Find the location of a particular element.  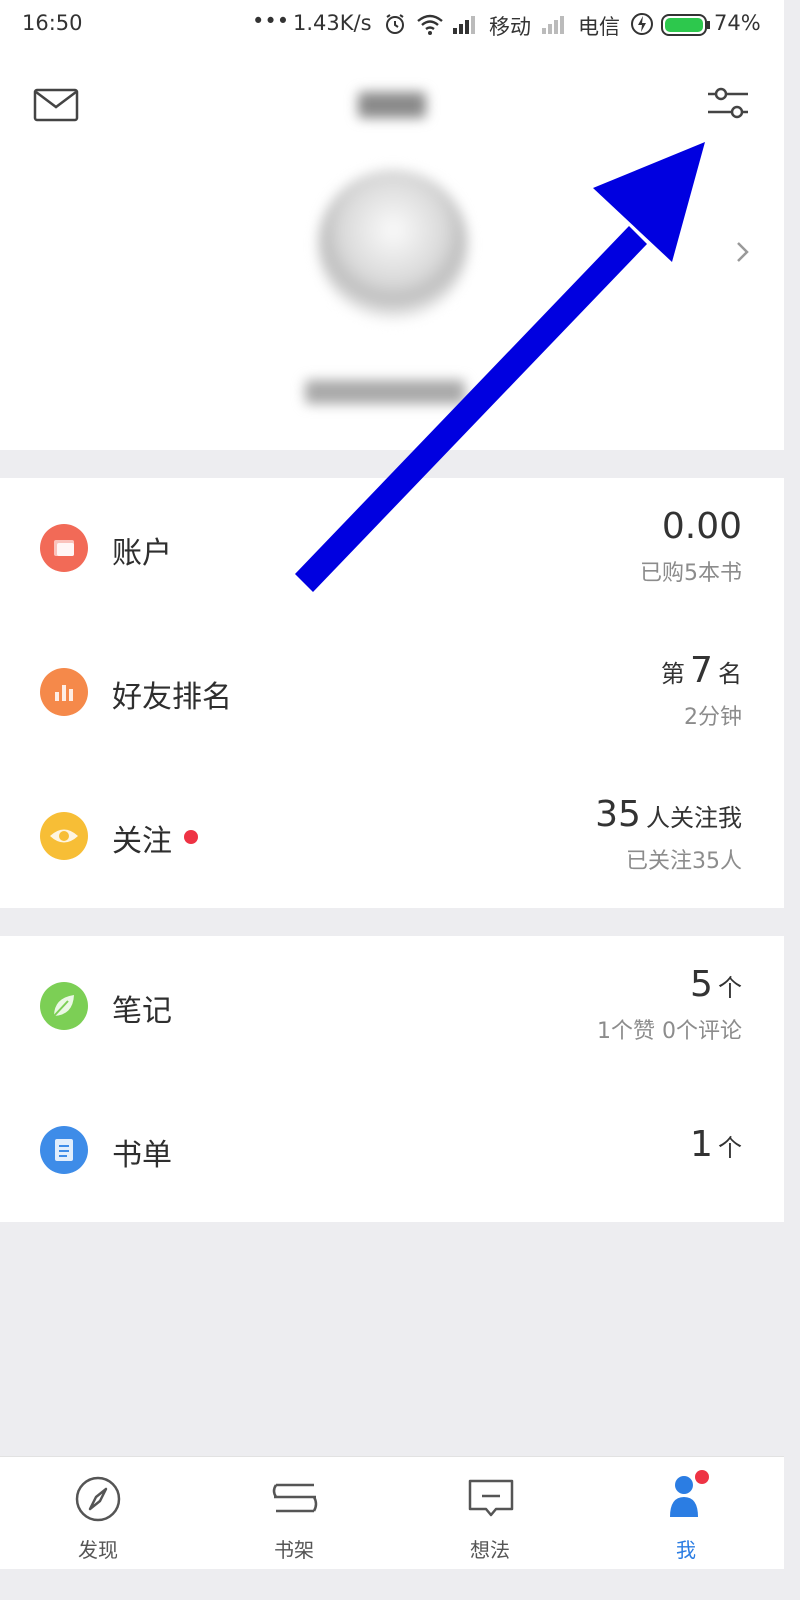

eye-icon is located at coordinates (64, 836).